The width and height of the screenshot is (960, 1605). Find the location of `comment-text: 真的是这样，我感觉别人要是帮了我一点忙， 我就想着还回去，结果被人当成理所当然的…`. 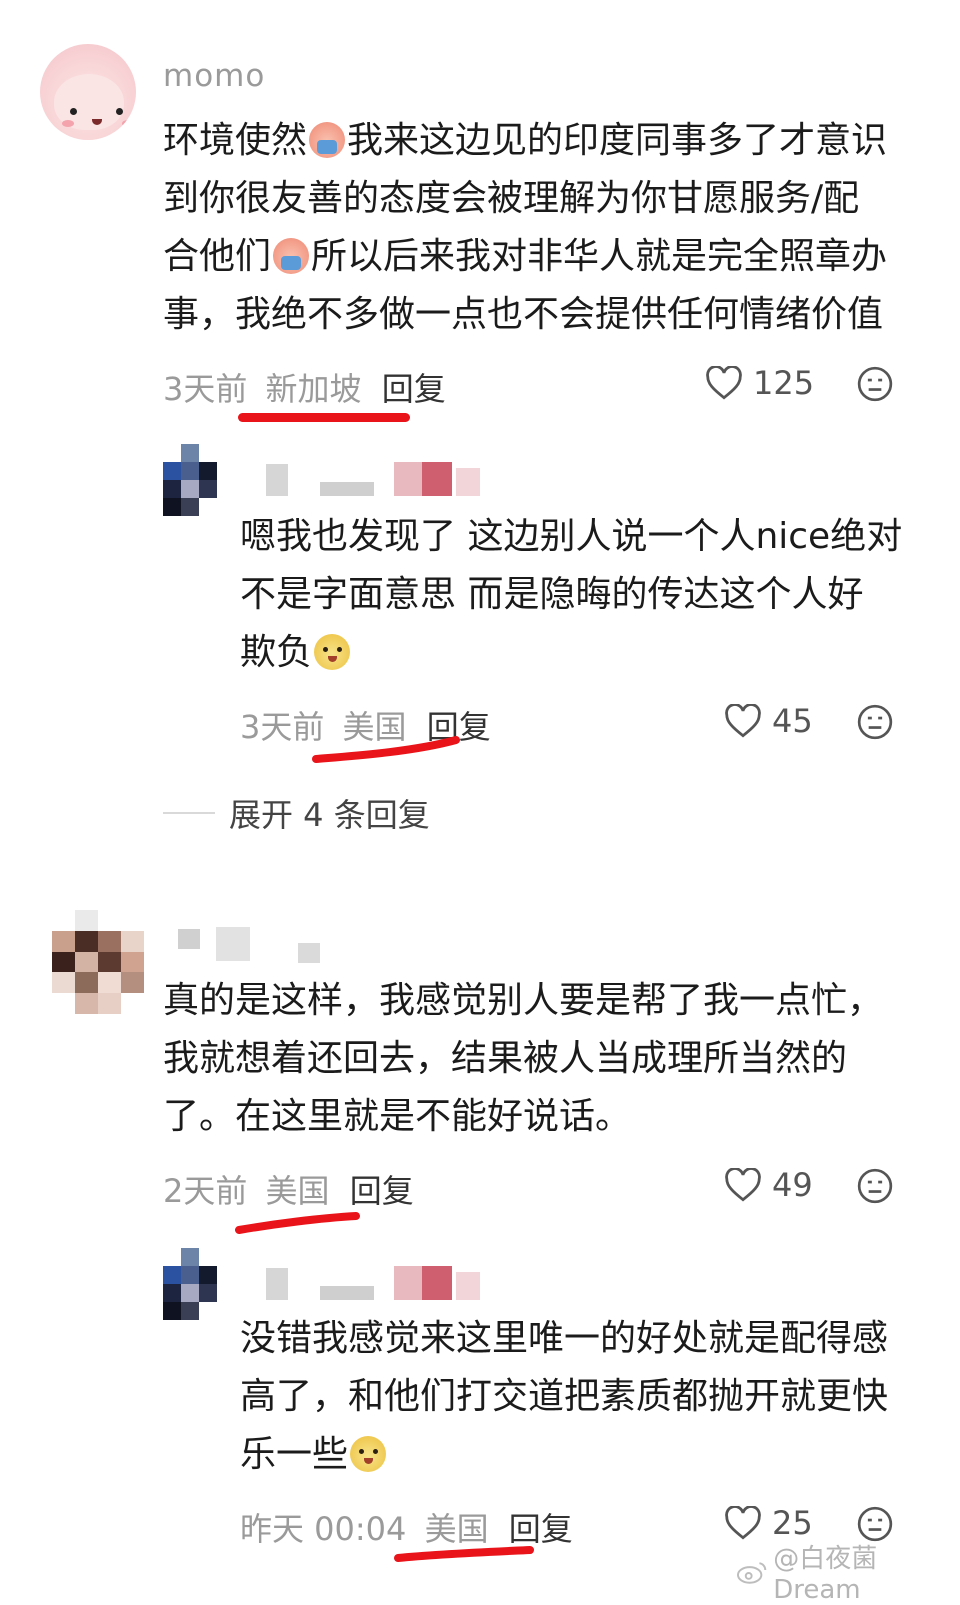

comment-text: 真的是这样，我感觉别人要是帮了我一点忙， 我就想着还回去，结果被人当成理所当然的… is located at coordinates (523, 1058).